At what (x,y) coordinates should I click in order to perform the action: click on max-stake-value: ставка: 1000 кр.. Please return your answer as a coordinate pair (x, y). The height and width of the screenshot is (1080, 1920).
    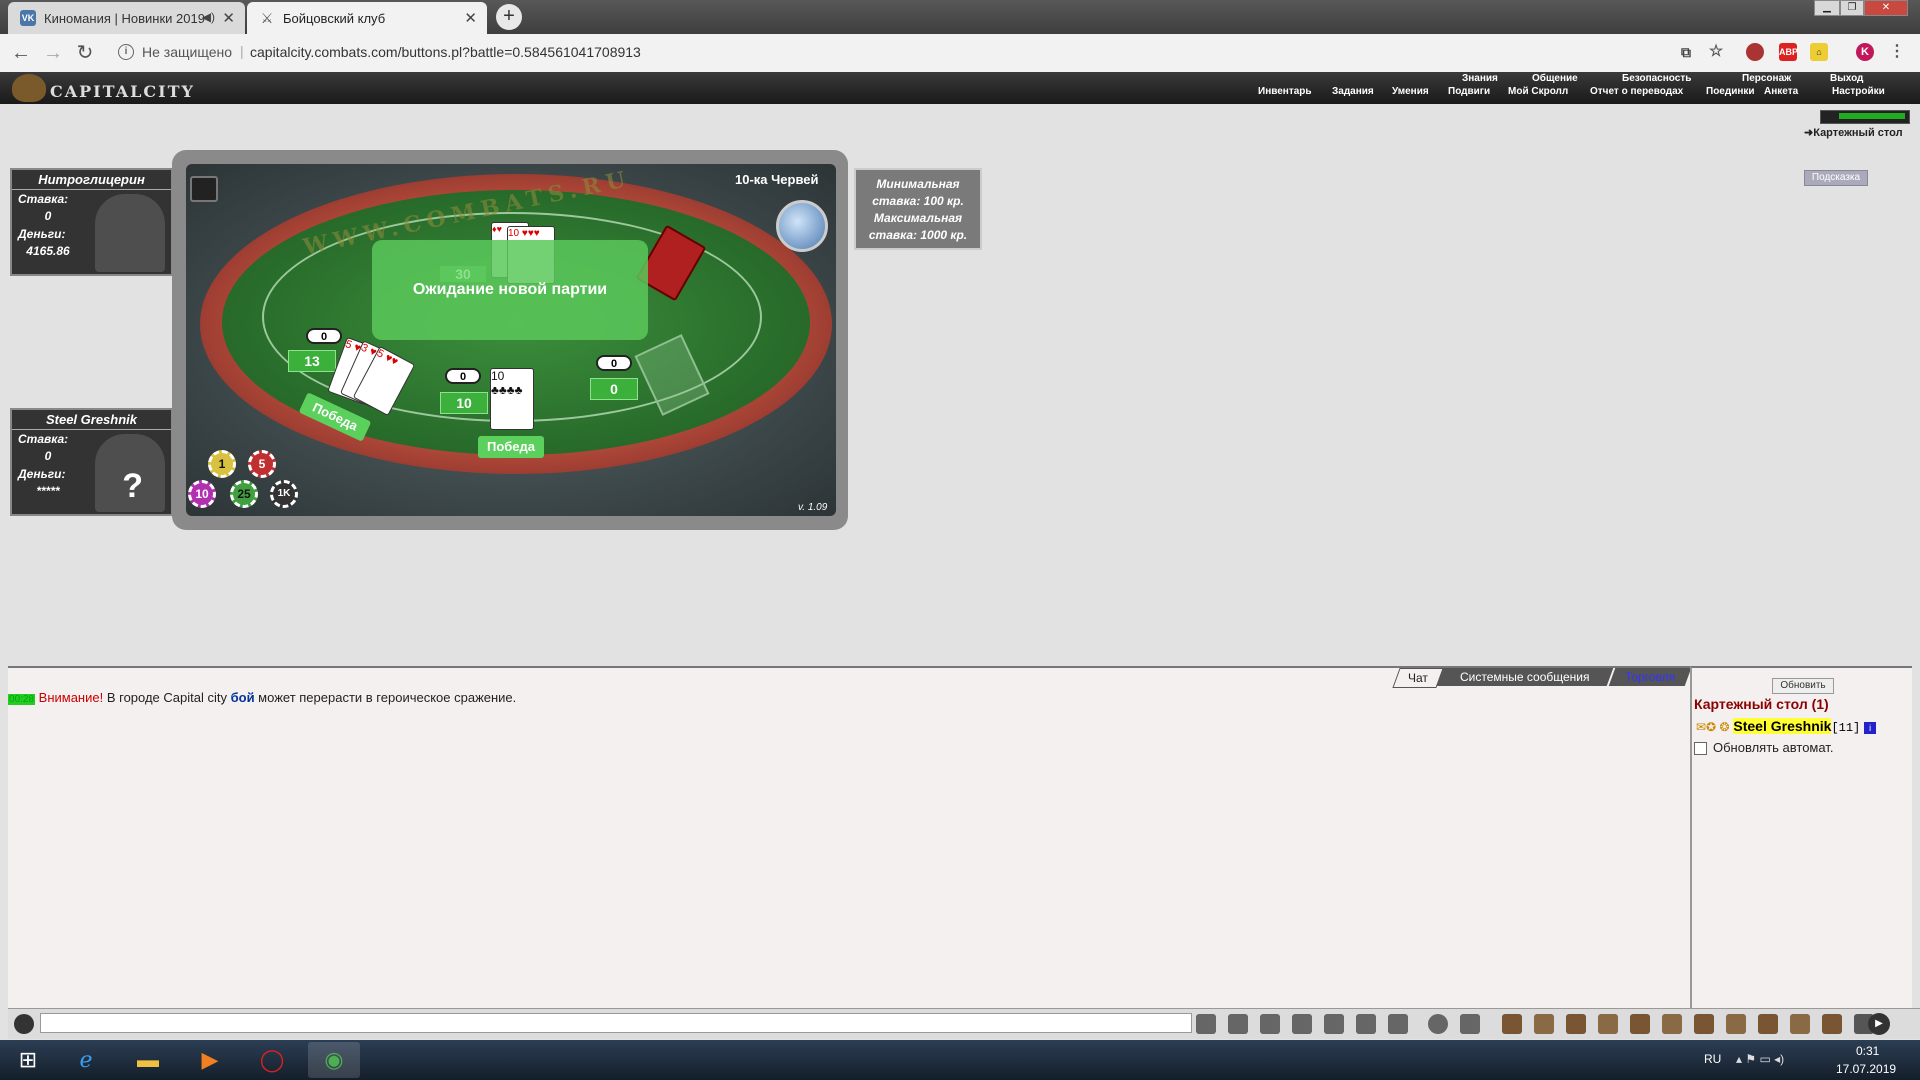
    Looking at the image, I should click on (918, 235).